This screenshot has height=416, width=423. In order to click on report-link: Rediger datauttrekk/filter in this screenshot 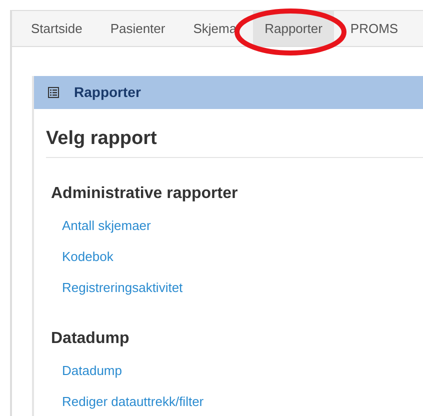, I will do `click(133, 402)`.